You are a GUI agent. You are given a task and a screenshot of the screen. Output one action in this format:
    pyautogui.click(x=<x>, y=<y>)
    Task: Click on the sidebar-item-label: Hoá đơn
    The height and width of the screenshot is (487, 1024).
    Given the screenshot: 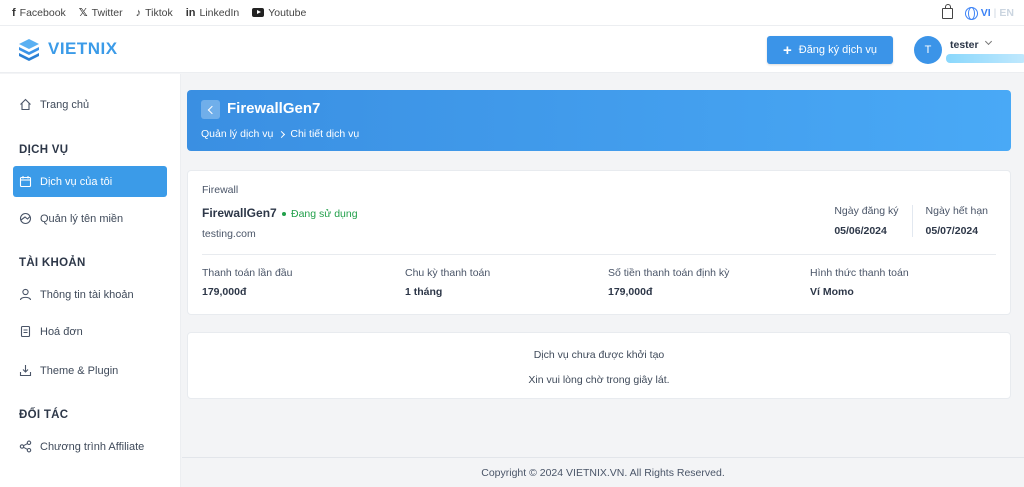 What is the action you would take?
    pyautogui.click(x=61, y=331)
    